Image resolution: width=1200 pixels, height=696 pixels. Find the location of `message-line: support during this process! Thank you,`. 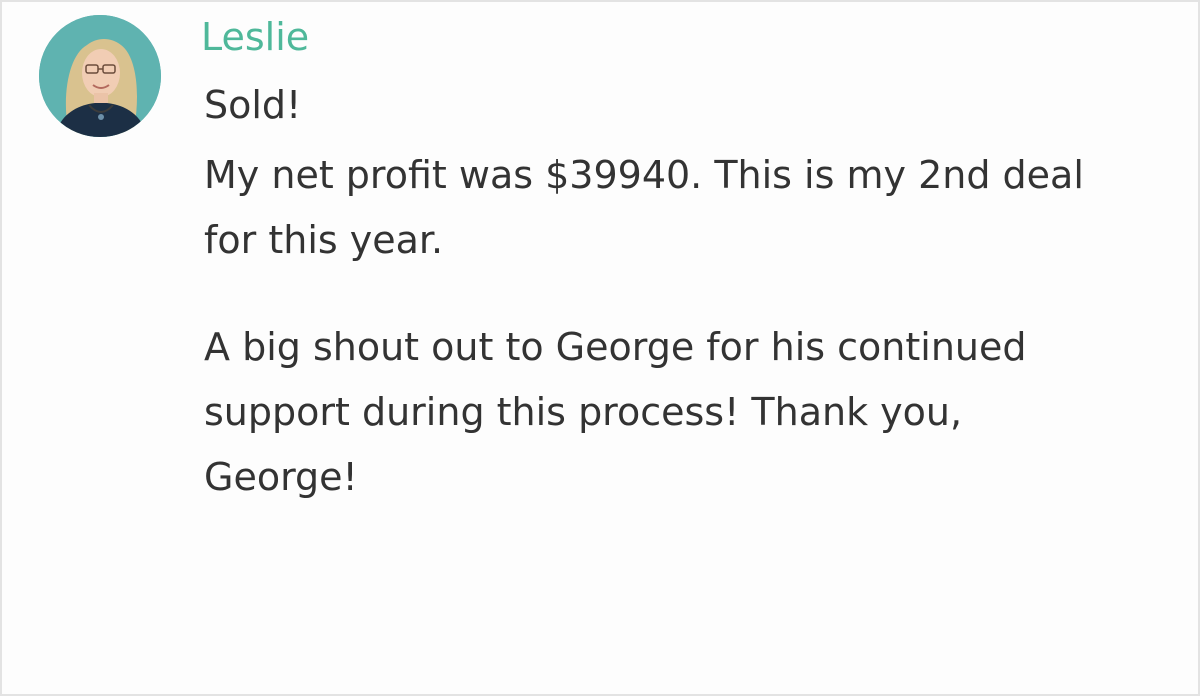

message-line: support during this process! Thank you, is located at coordinates (583, 412).